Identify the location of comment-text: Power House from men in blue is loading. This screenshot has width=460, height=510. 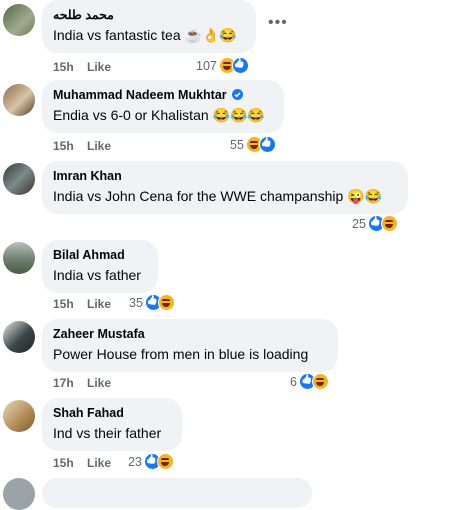
(181, 354).